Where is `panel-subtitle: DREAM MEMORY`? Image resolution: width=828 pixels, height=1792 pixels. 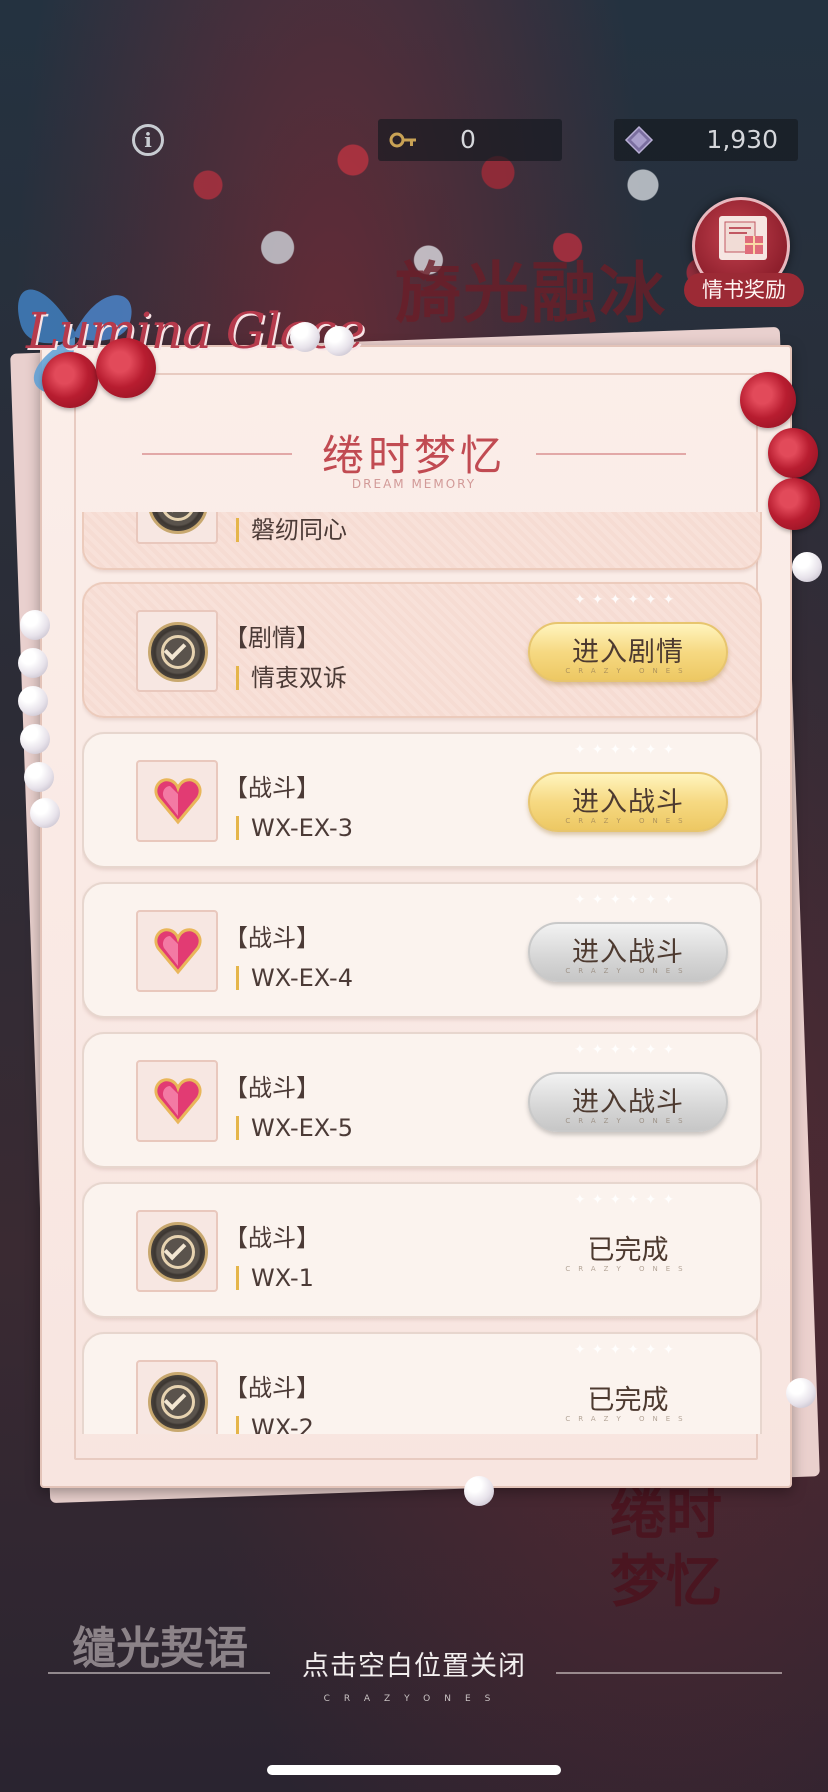
panel-subtitle: DREAM MEMORY is located at coordinates (414, 484).